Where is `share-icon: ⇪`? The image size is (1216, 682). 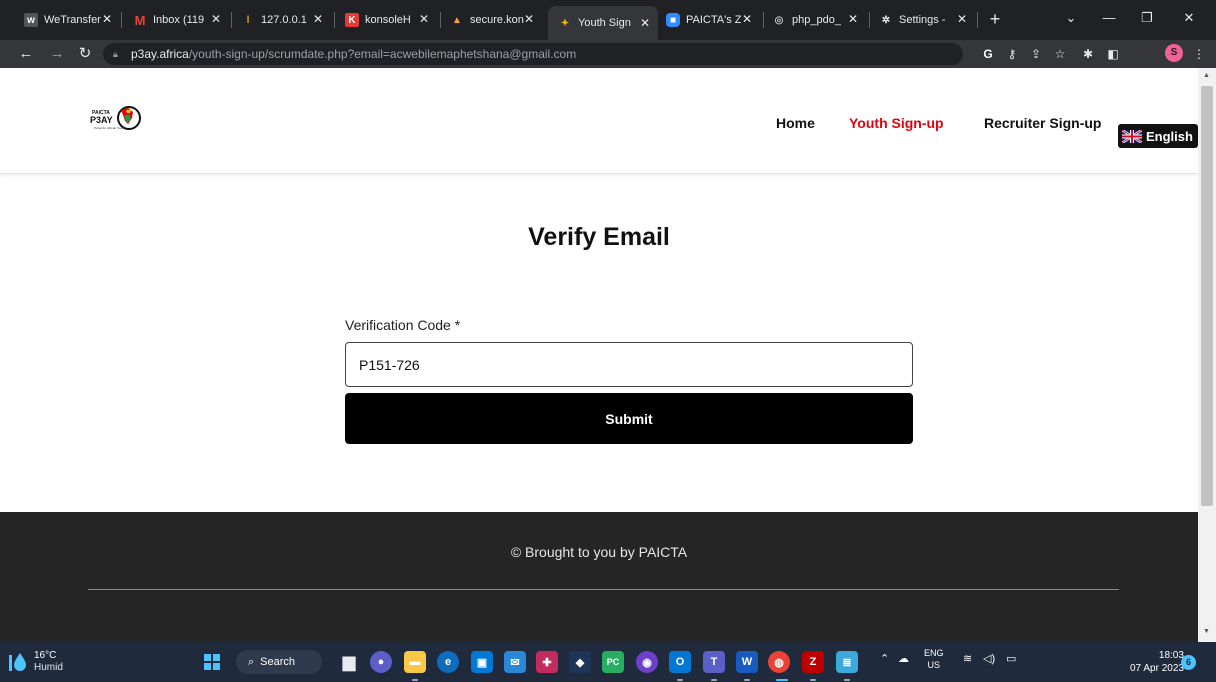
share-icon: ⇪ is located at coordinates (1036, 54).